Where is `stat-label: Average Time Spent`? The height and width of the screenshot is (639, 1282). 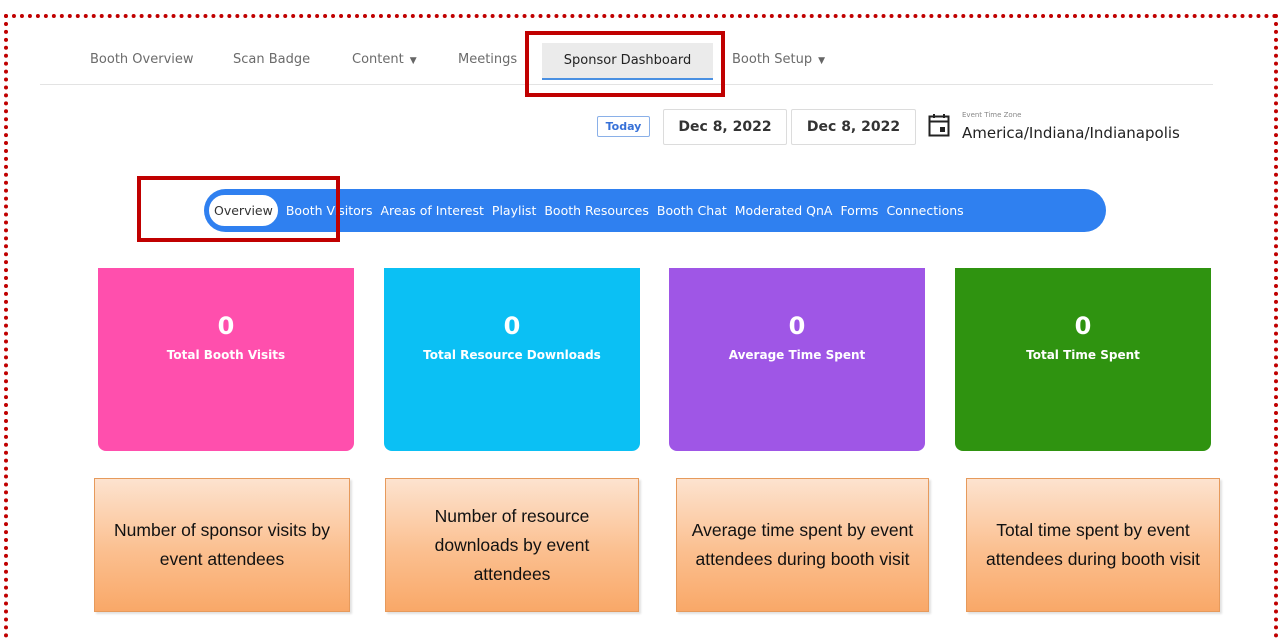
stat-label: Average Time Spent is located at coordinates (797, 355).